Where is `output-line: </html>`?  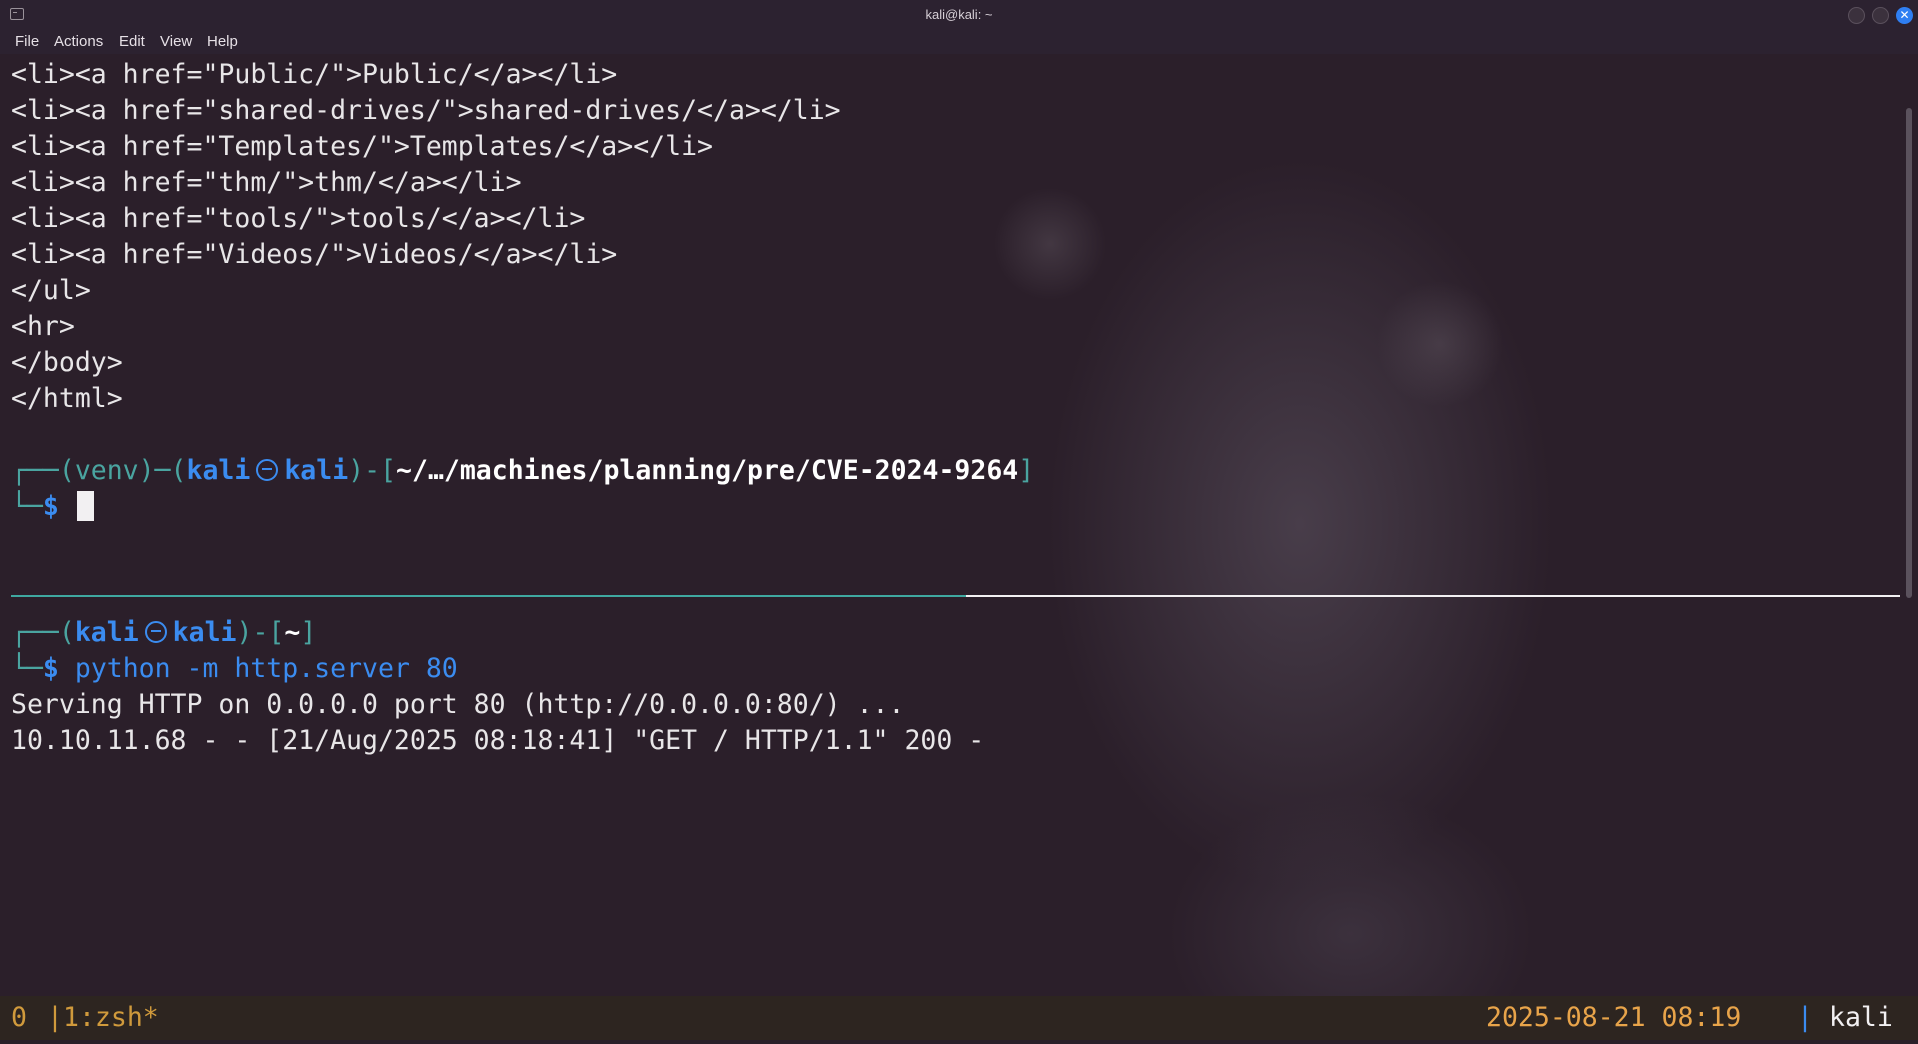 output-line: </html> is located at coordinates (67, 398).